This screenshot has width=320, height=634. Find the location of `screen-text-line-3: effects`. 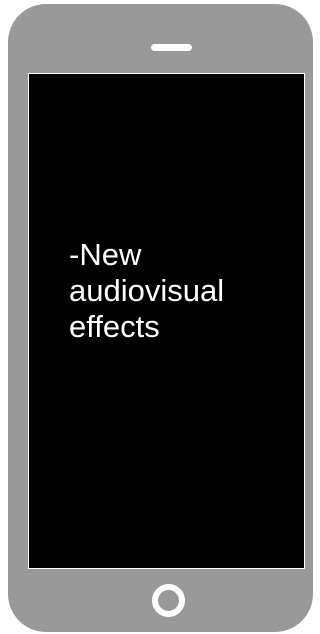

screen-text-line-3: effects is located at coordinates (114, 326).